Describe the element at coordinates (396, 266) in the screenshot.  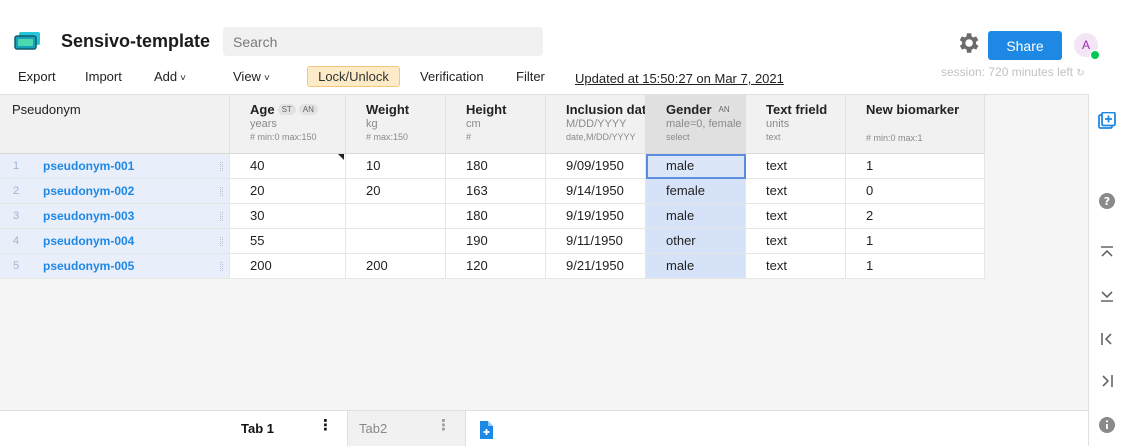
I see `cell-weight: 200` at that location.